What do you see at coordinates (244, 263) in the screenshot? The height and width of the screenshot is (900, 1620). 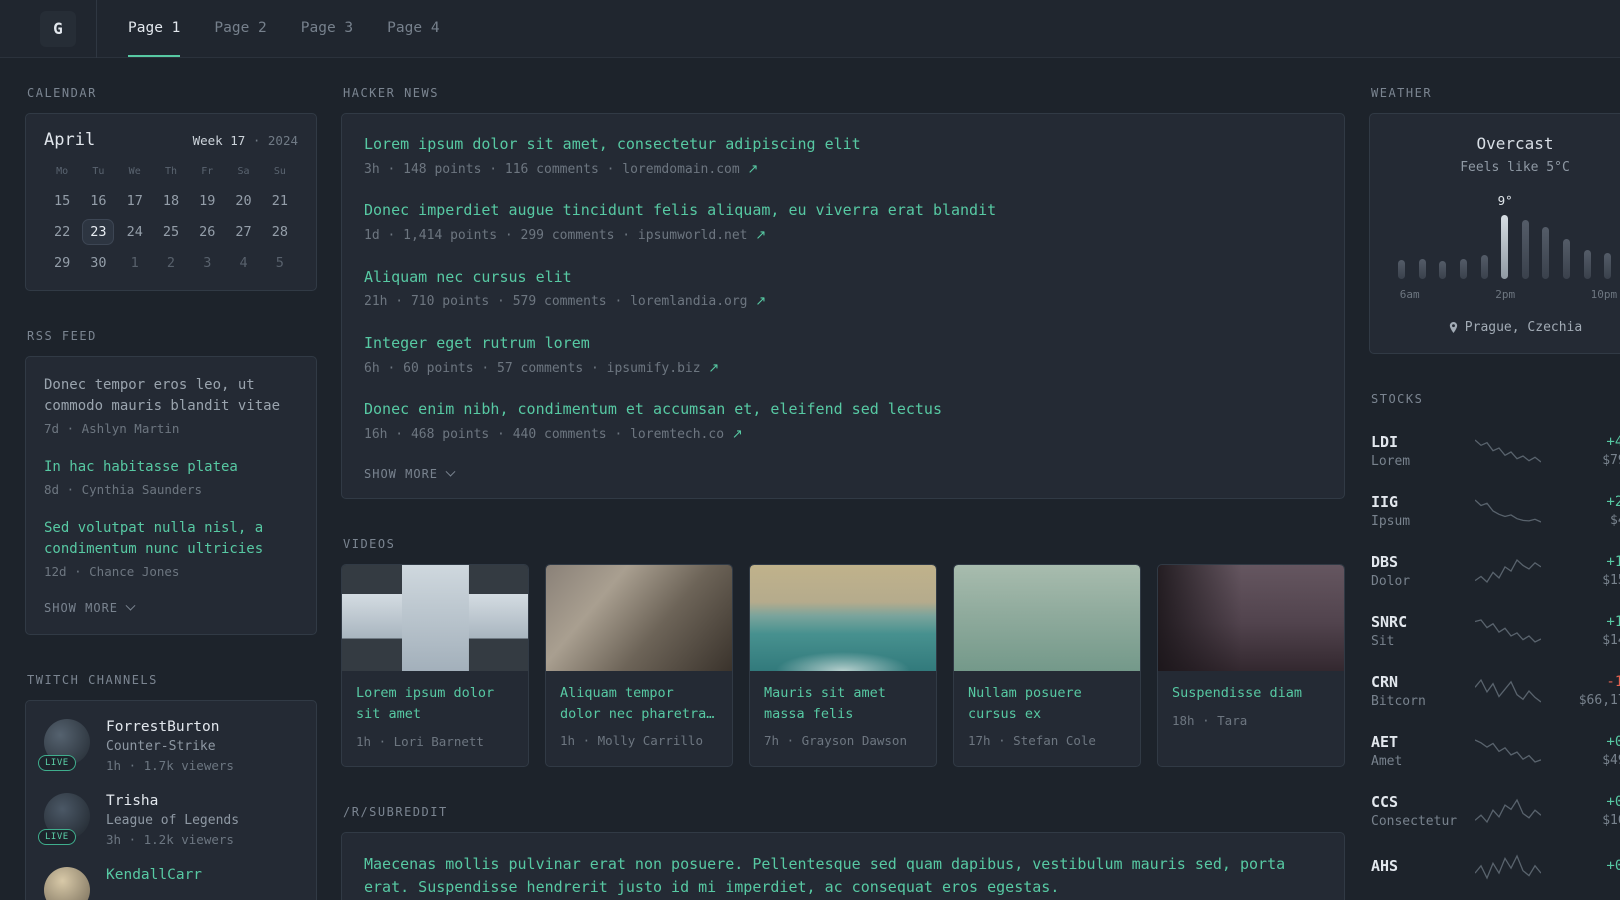 I see `calendar-day: 4` at bounding box center [244, 263].